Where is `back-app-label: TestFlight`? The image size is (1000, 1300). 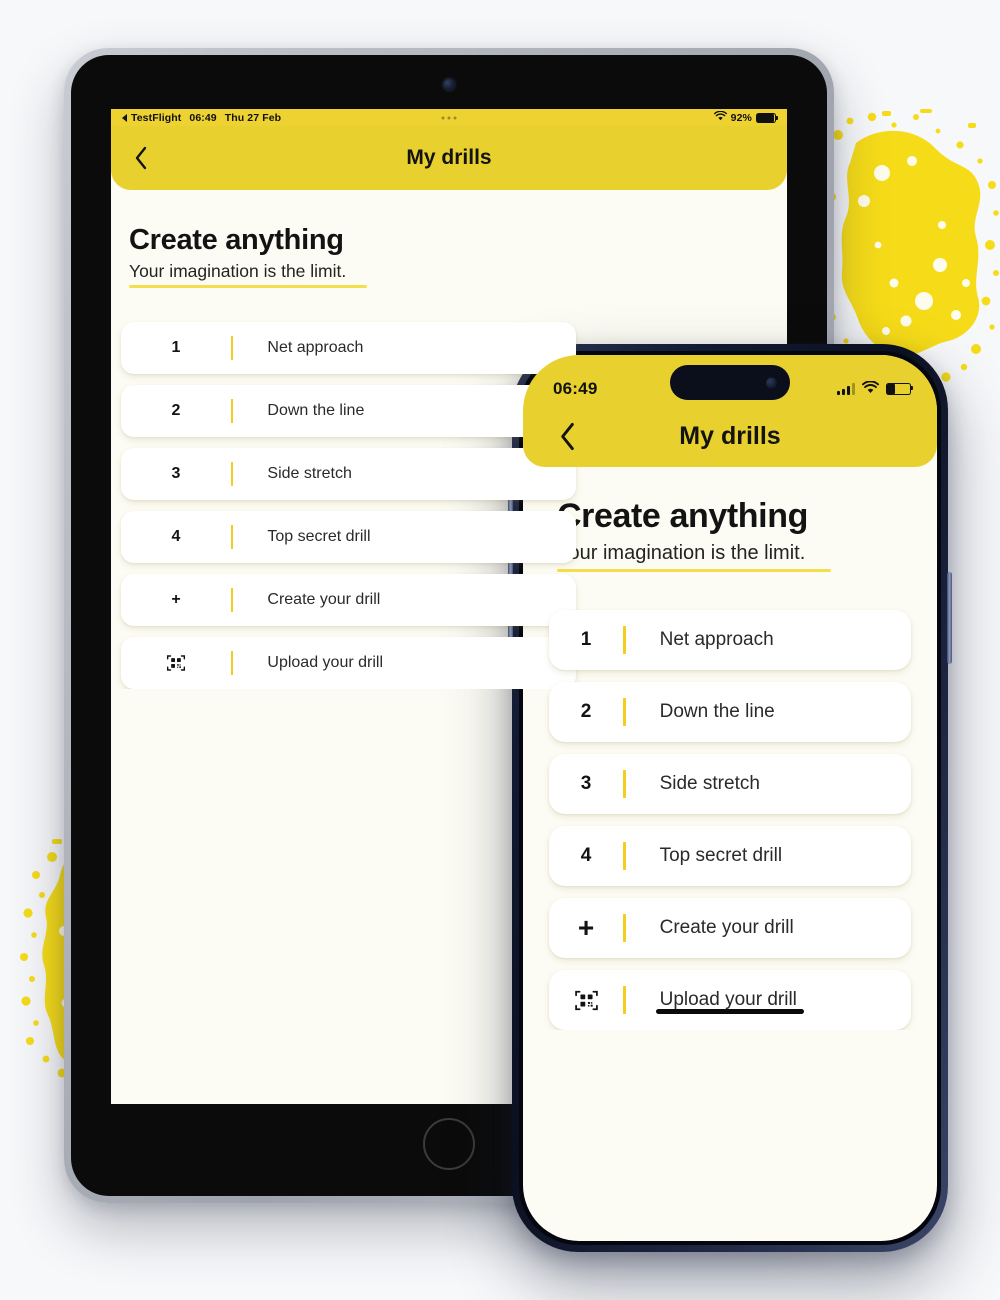 back-app-label: TestFlight is located at coordinates (156, 118).